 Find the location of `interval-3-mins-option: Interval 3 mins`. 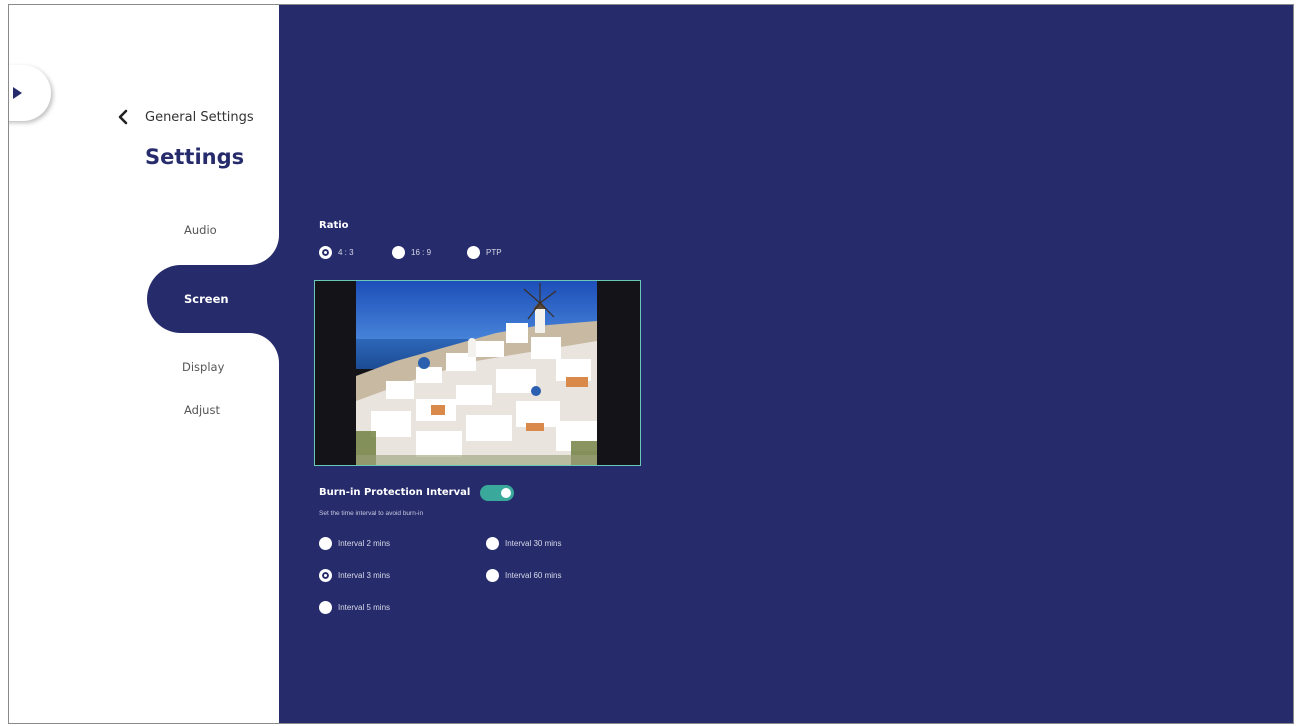

interval-3-mins-option: Interval 3 mins is located at coordinates (354, 575).